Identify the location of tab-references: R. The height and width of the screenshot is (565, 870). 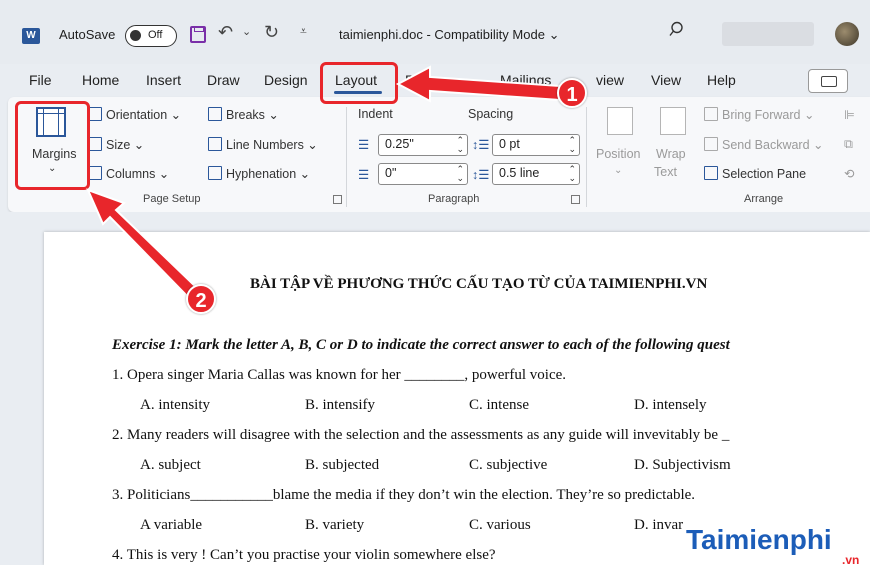
(410, 80).